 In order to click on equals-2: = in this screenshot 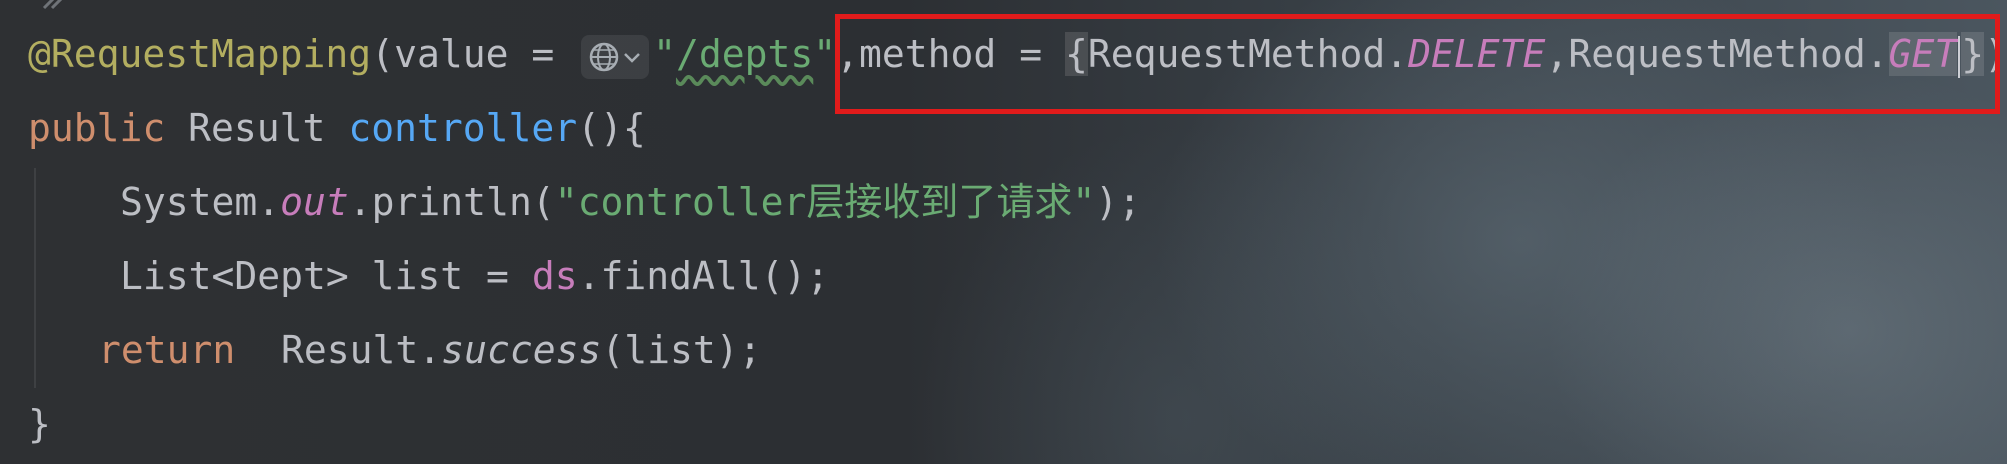, I will do `click(1030, 54)`.